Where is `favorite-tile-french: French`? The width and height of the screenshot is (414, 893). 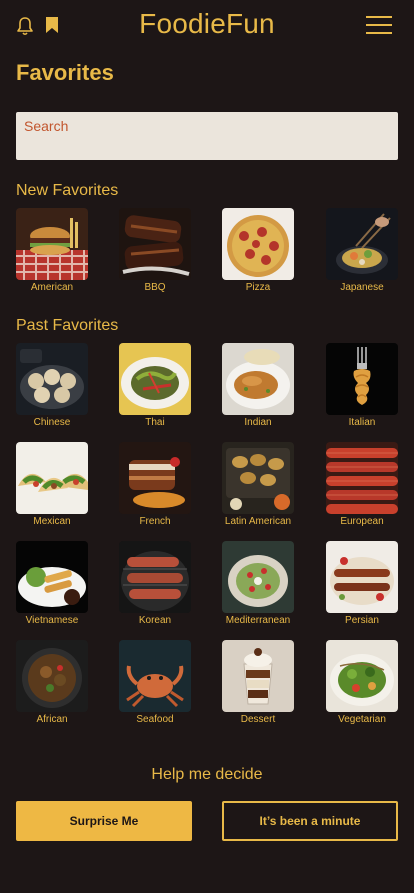
favorite-tile-french: French is located at coordinates (155, 487).